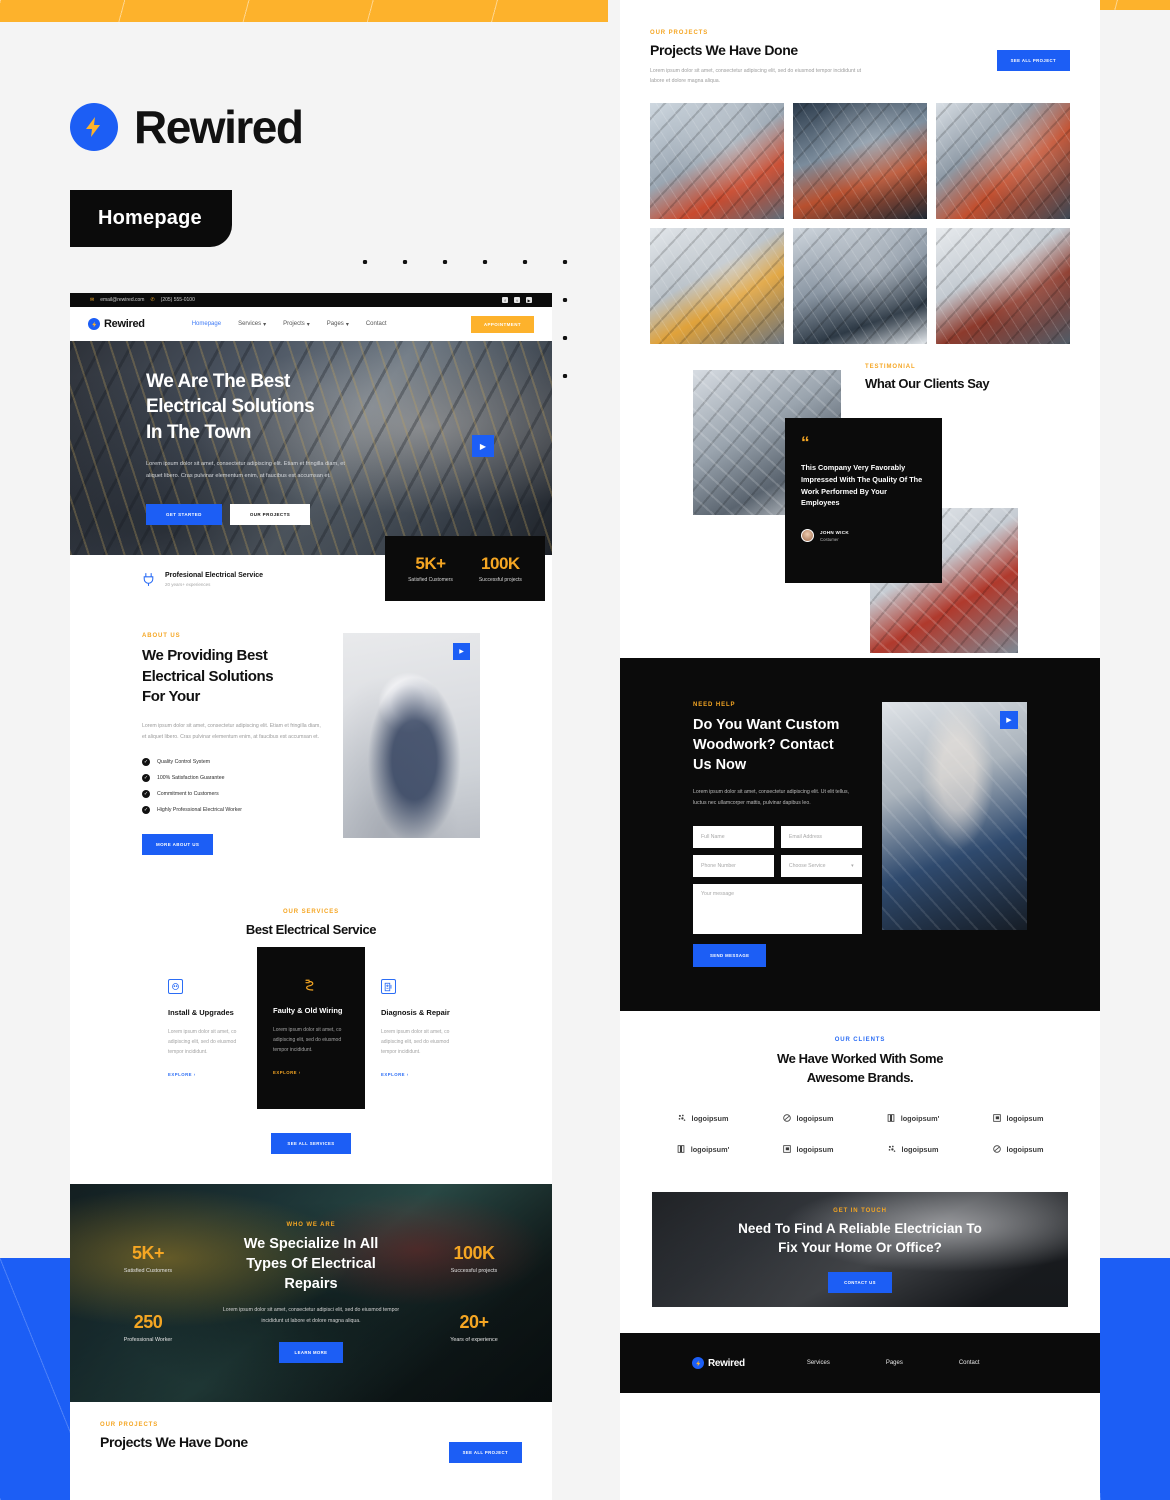 This screenshot has width=1170, height=1500. Describe the element at coordinates (178, 845) in the screenshot. I see `more-about-us-button: MORE ABOUT US` at that location.